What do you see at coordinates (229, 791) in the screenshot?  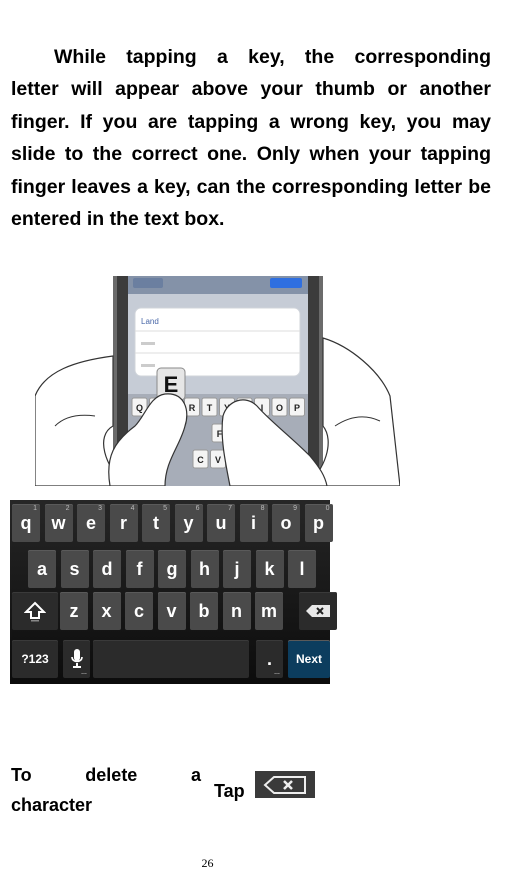 I see `tap-label: Tap` at bounding box center [229, 791].